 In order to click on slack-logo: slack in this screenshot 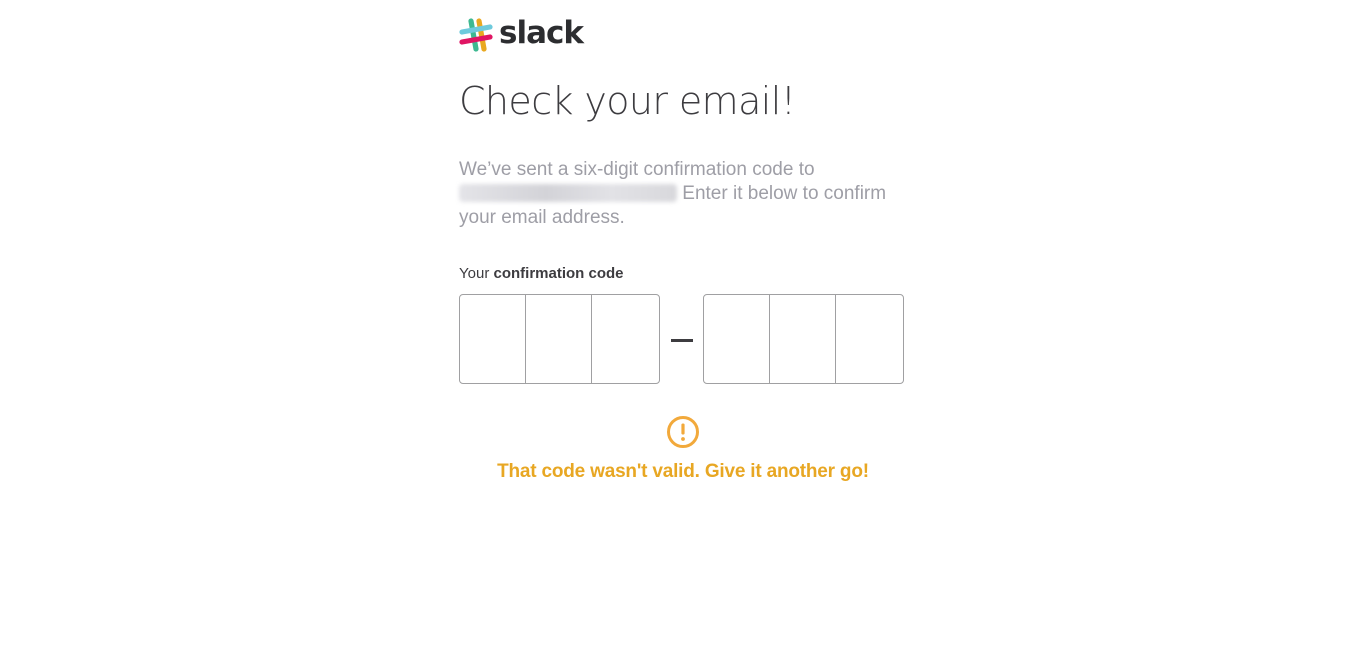, I will do `click(521, 34)`.